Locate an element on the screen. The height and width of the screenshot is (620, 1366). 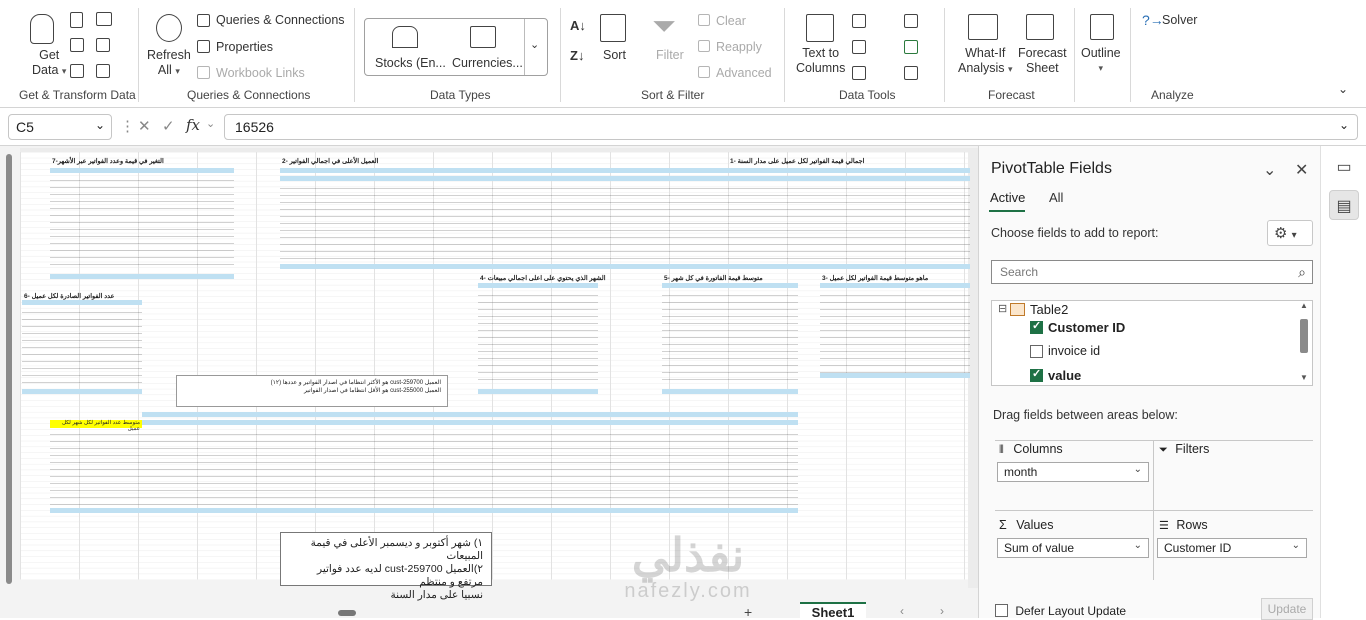
from-picture-icon is located at coordinates (103, 71).